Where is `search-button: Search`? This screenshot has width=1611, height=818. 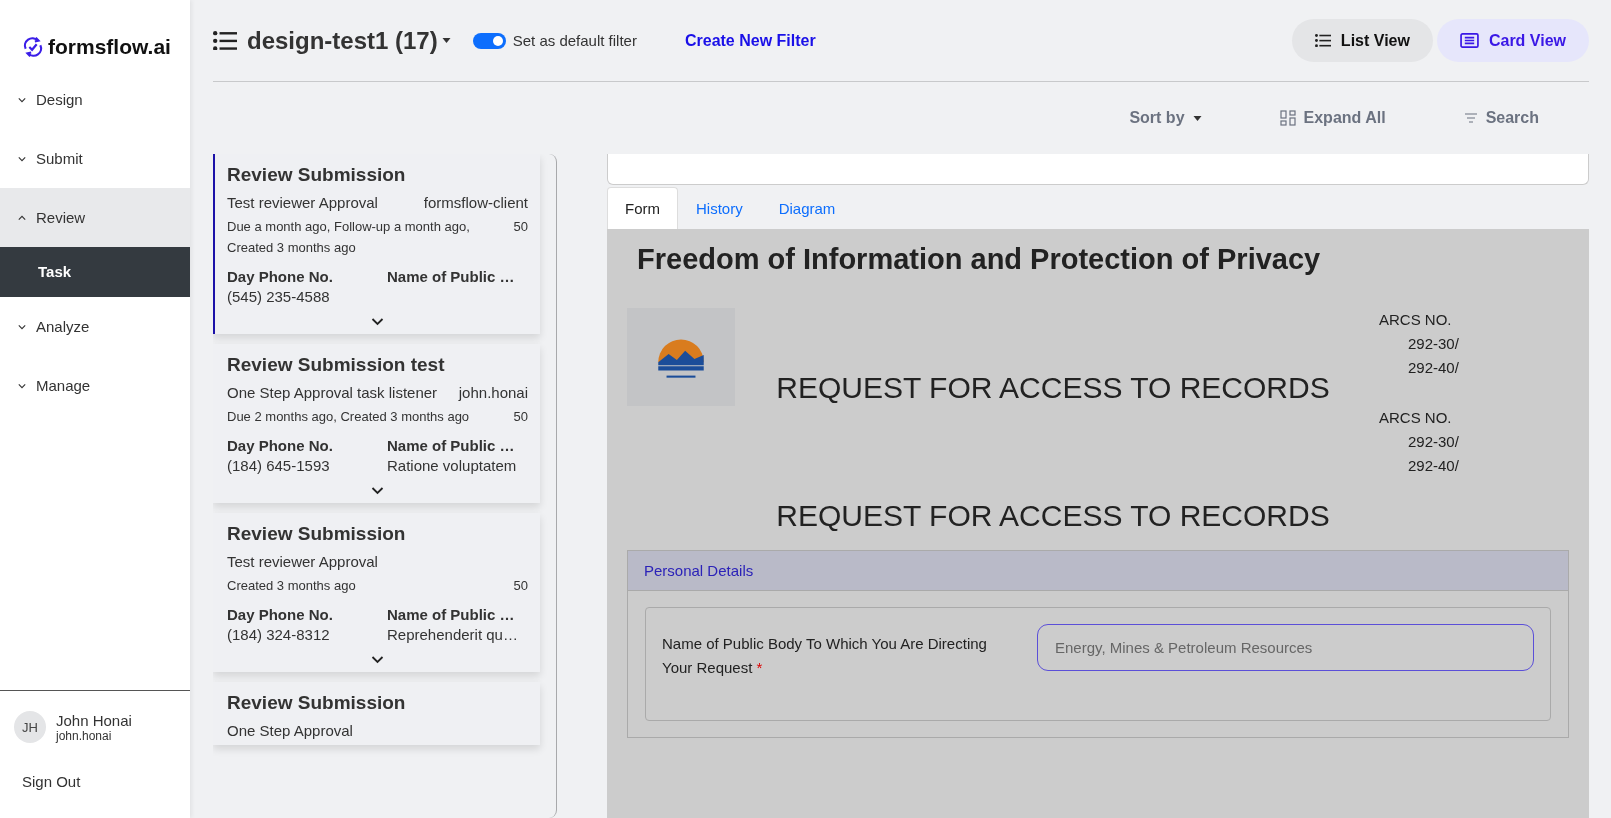 search-button: Search is located at coordinates (1501, 118).